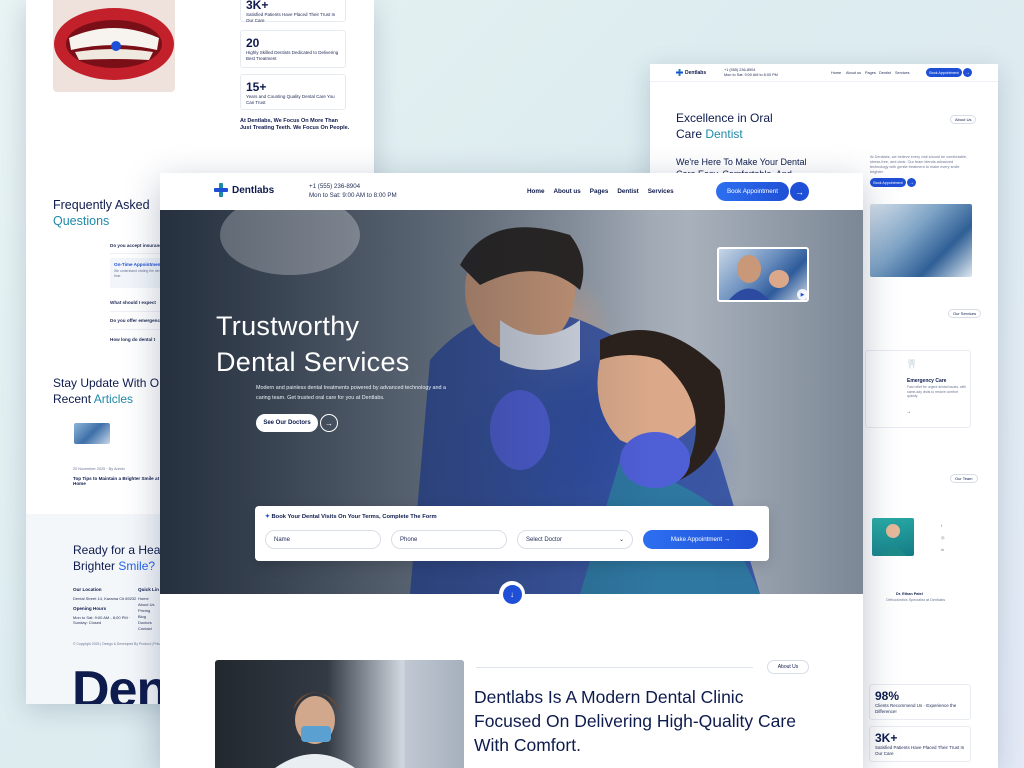 This screenshot has height=768, width=1024. What do you see at coordinates (282, 539) in the screenshot?
I see `name-input-placeholder: Name` at bounding box center [282, 539].